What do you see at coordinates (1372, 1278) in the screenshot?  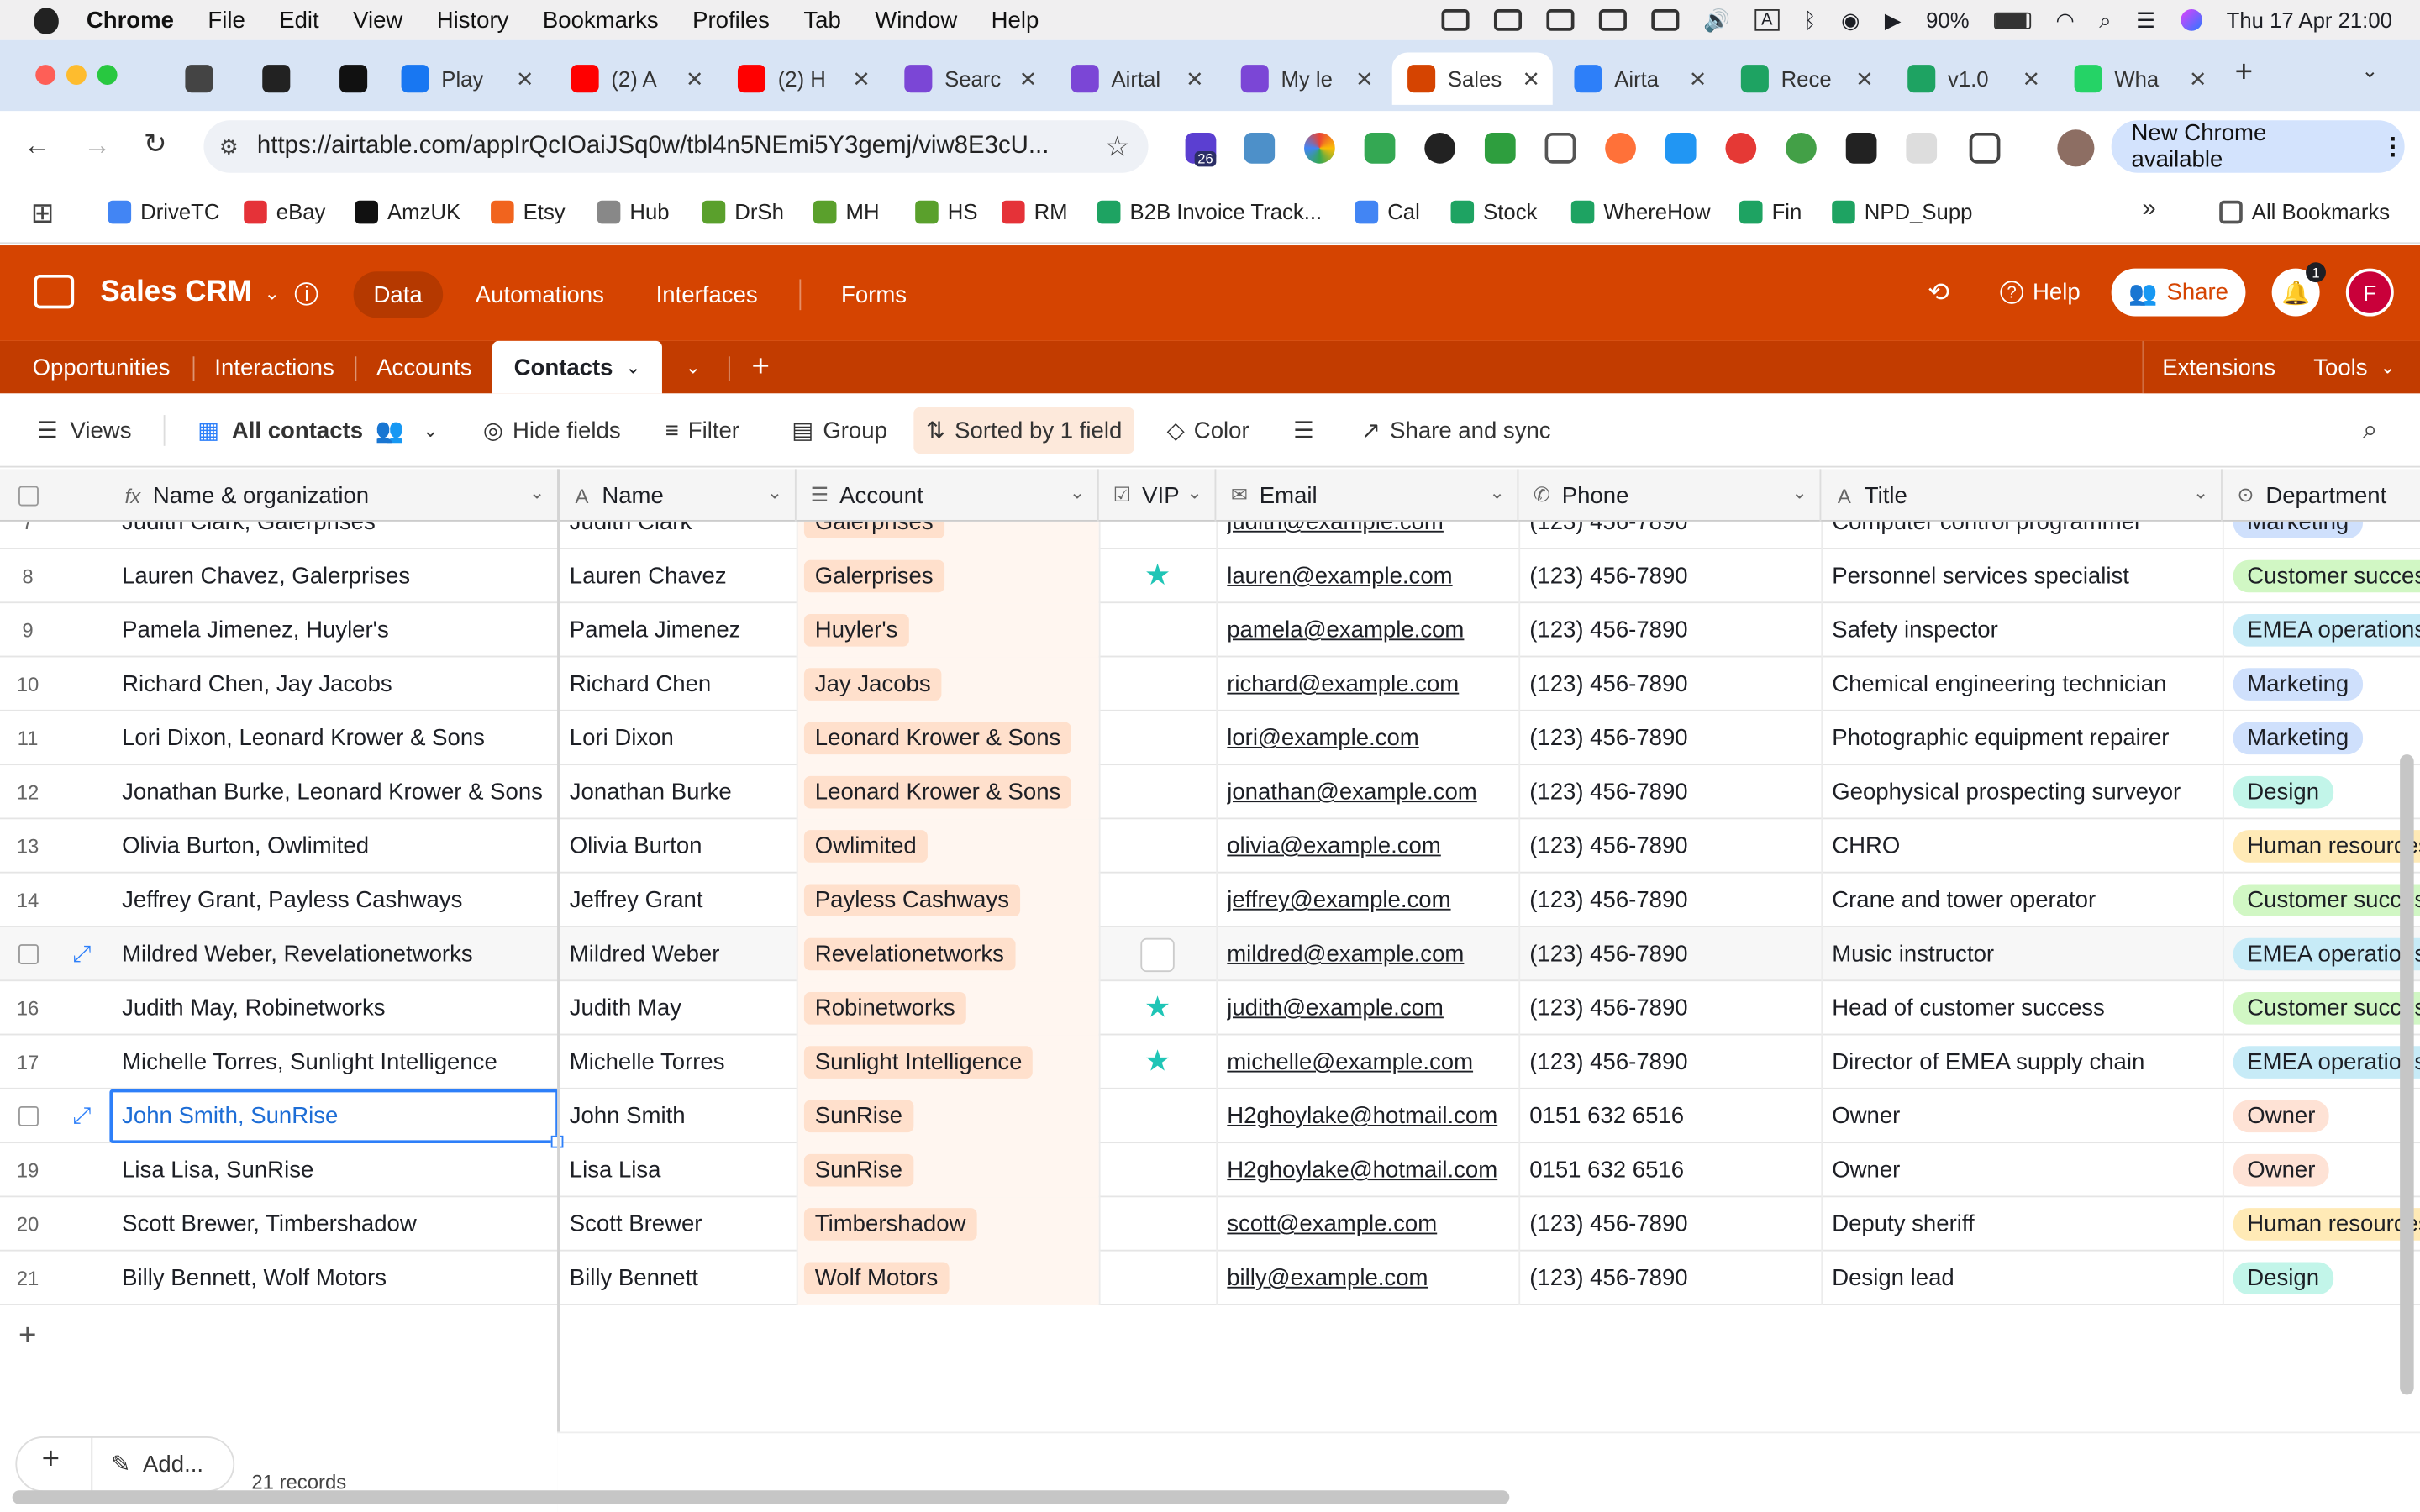 I see `email-cell: billy@example.com` at bounding box center [1372, 1278].